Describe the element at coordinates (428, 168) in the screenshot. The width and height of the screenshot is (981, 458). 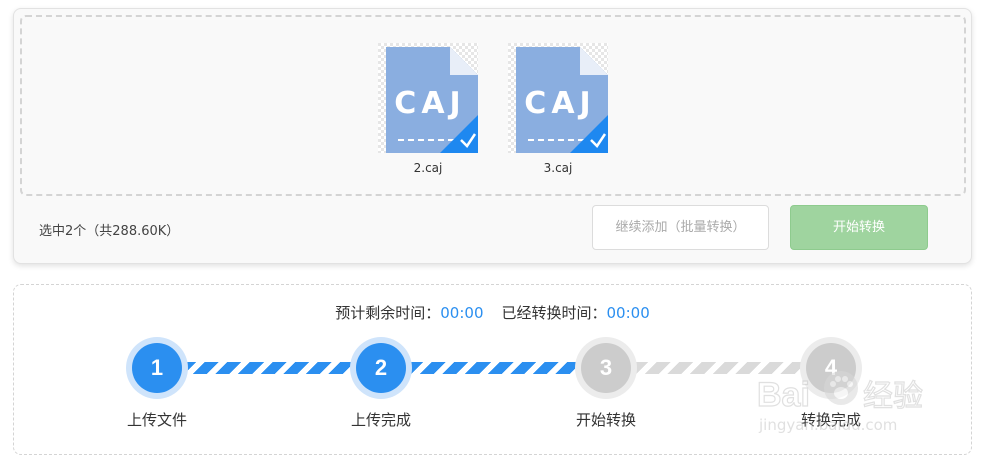
I see `file-name: 2.caj` at that location.